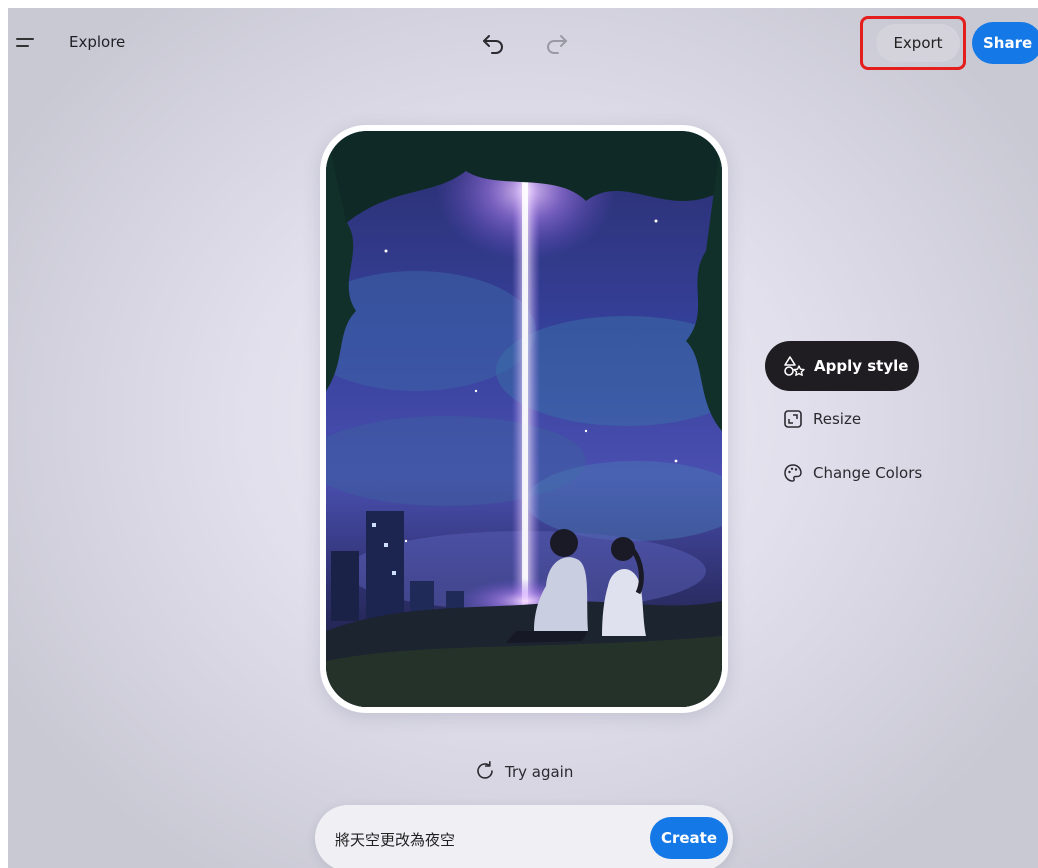 Image resolution: width=1038 pixels, height=868 pixels. Describe the element at coordinates (861, 366) in the screenshot. I see `apply-style-label: Apply style` at that location.